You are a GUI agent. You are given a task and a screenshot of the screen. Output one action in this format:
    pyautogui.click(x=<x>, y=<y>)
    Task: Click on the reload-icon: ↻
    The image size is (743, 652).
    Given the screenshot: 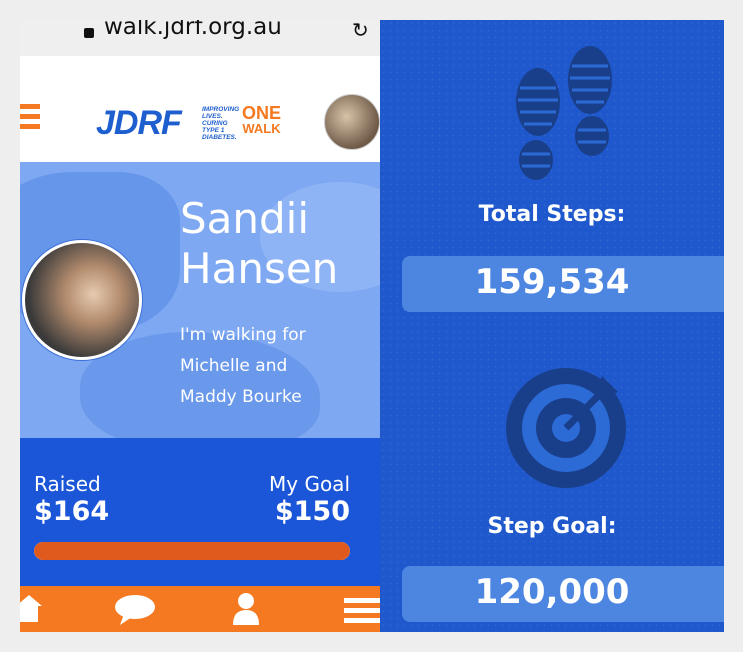 What is the action you would take?
    pyautogui.click(x=360, y=31)
    